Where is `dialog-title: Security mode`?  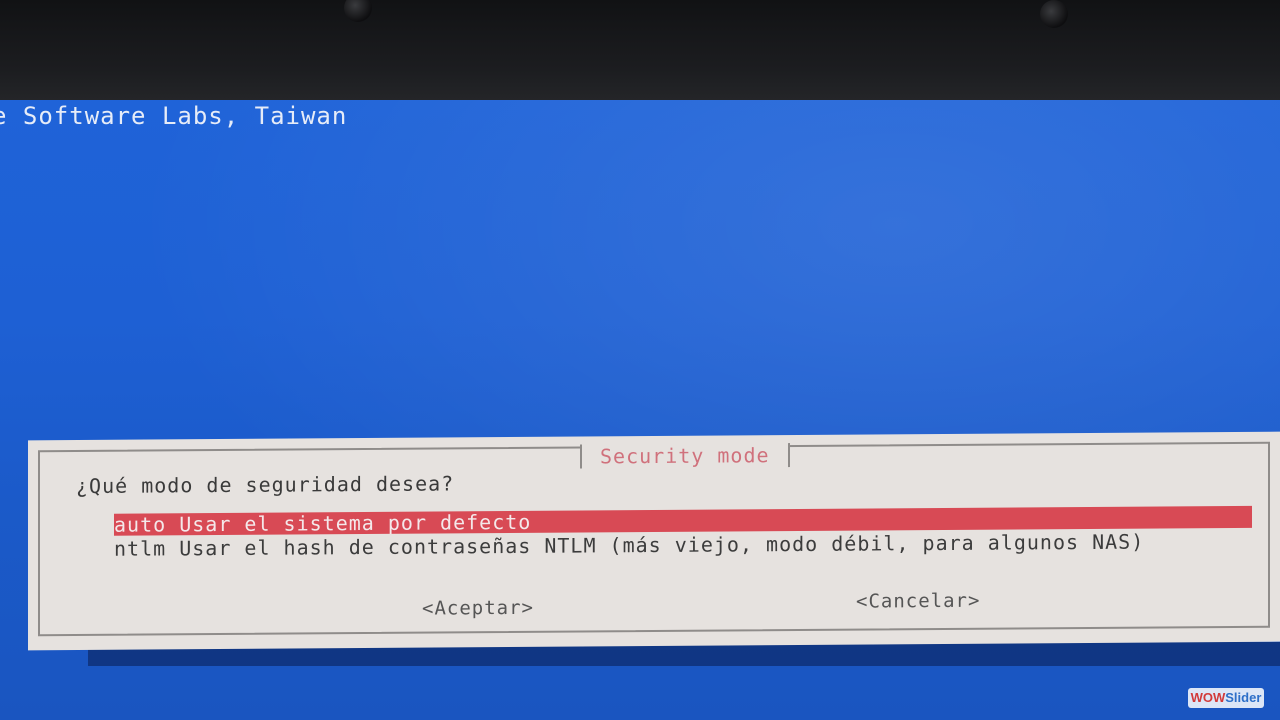
dialog-title: Security mode is located at coordinates (685, 456).